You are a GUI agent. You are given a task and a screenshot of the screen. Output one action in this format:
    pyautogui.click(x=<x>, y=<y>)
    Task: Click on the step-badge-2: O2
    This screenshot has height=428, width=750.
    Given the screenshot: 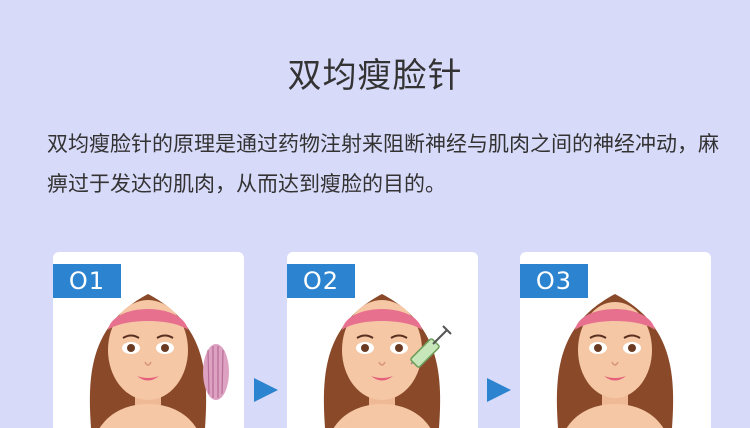 What is the action you would take?
    pyautogui.click(x=321, y=281)
    